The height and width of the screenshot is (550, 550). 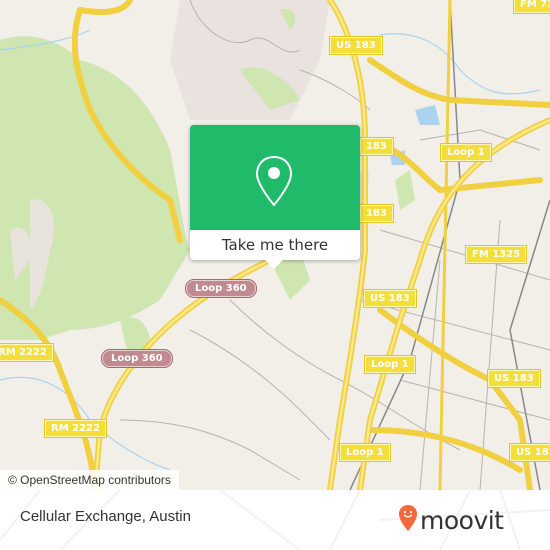 I want to click on moovit-smiley-pin-icon, so click(x=408, y=520).